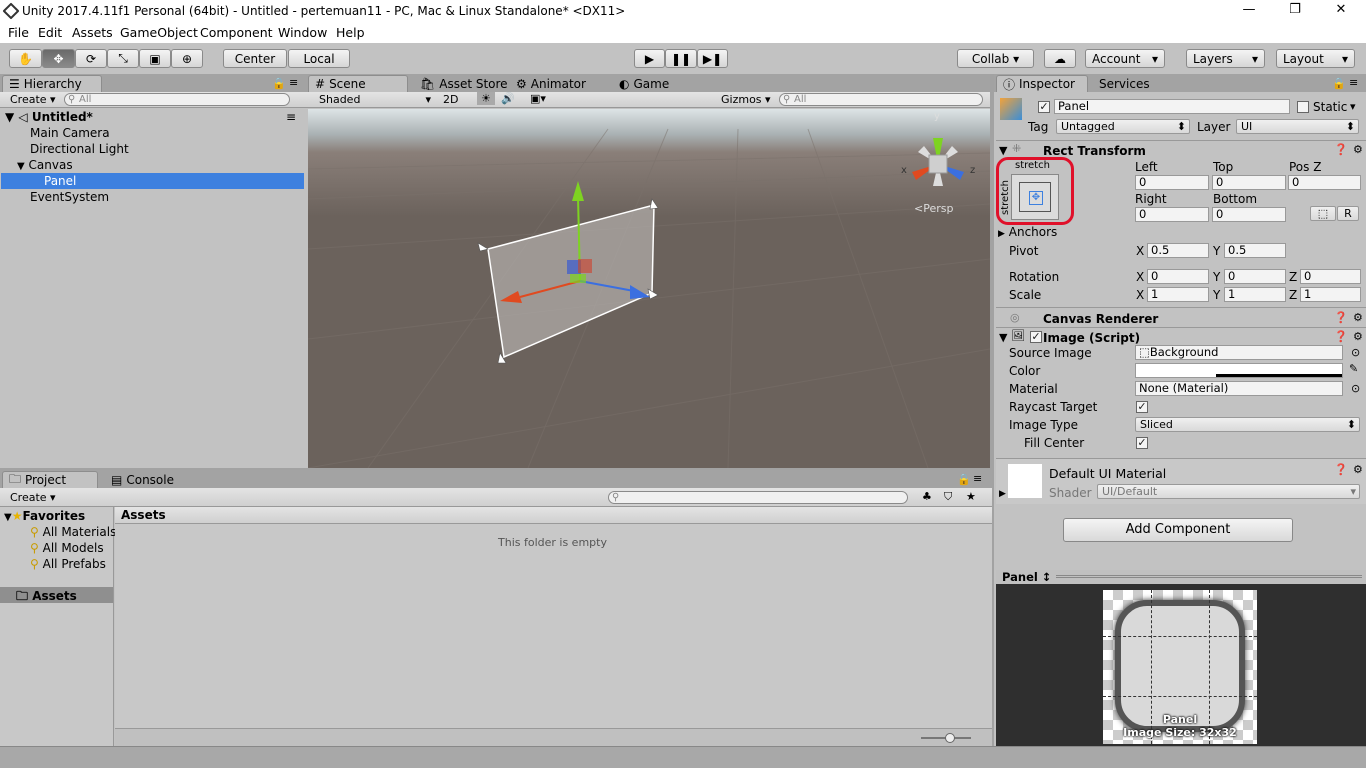 The image size is (1366, 768). What do you see at coordinates (375, 99) in the screenshot?
I see `shading-dropdown: Shaded ▾` at bounding box center [375, 99].